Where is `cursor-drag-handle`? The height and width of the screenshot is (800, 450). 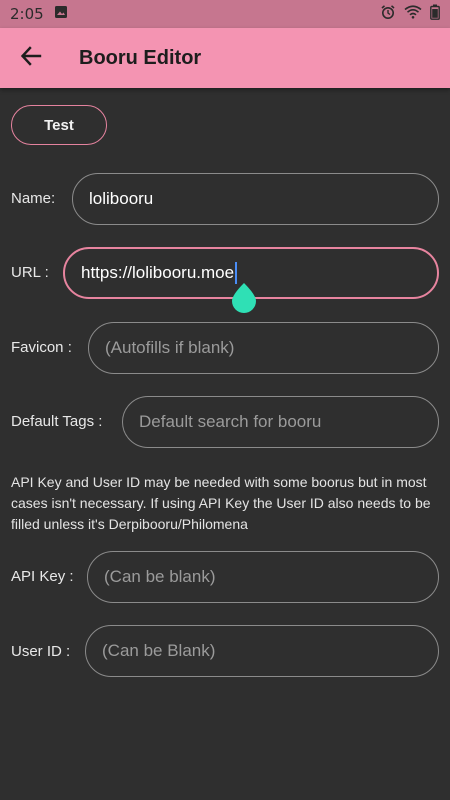
cursor-drag-handle is located at coordinates (244, 298).